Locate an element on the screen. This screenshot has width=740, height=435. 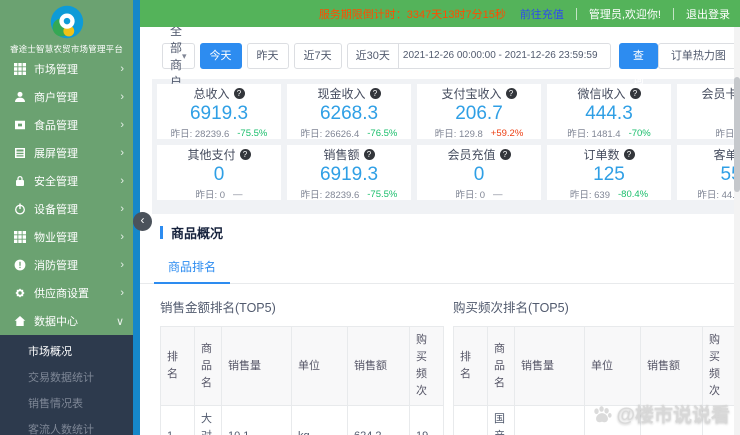
submenu-item-sales-report: 销售情况表 is located at coordinates (66, 404).